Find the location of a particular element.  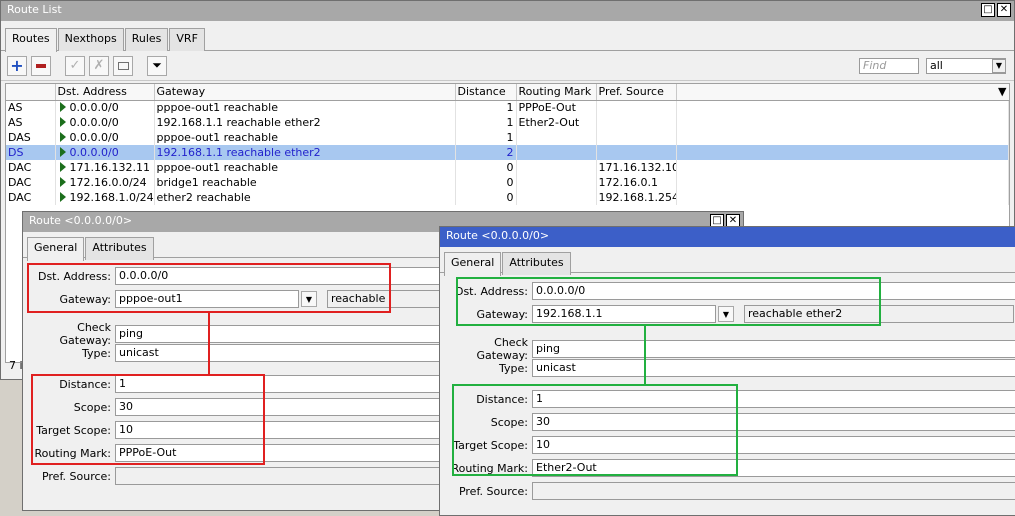

route-list-title: Route List is located at coordinates (34, 9).